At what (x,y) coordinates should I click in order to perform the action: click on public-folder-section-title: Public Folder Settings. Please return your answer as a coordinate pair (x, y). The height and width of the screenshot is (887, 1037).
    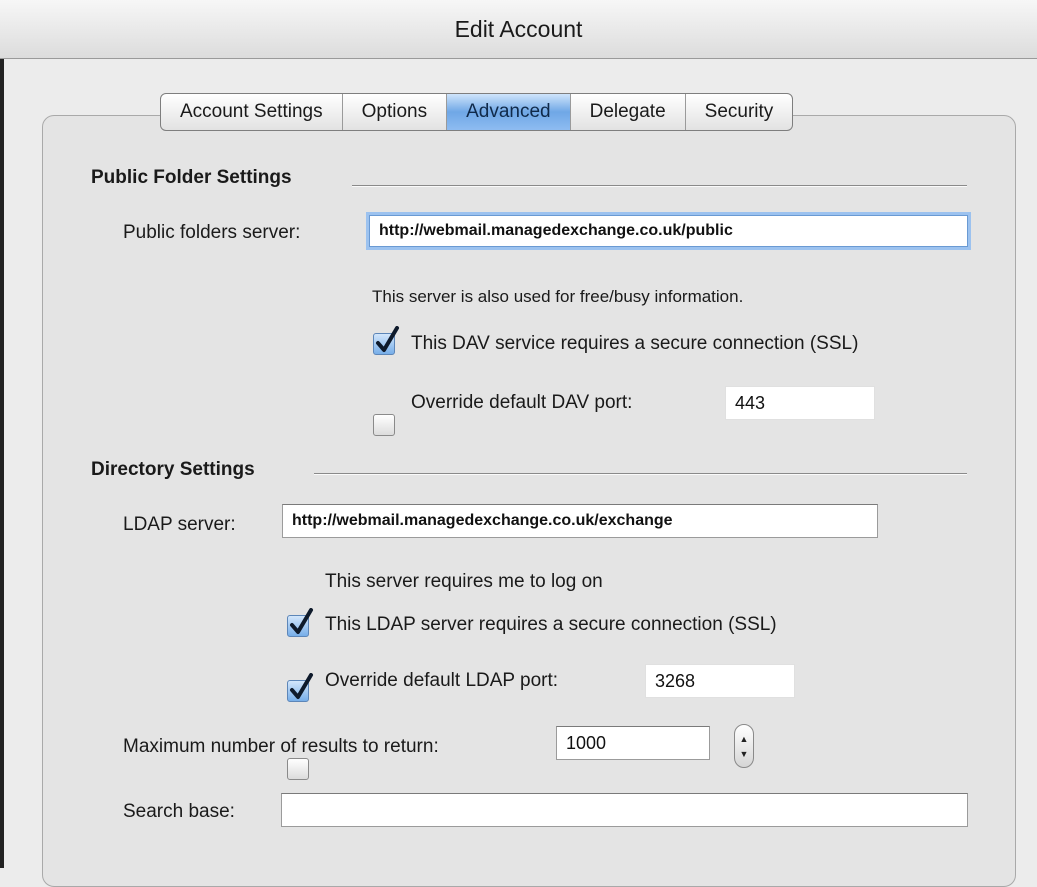
    Looking at the image, I should click on (191, 177).